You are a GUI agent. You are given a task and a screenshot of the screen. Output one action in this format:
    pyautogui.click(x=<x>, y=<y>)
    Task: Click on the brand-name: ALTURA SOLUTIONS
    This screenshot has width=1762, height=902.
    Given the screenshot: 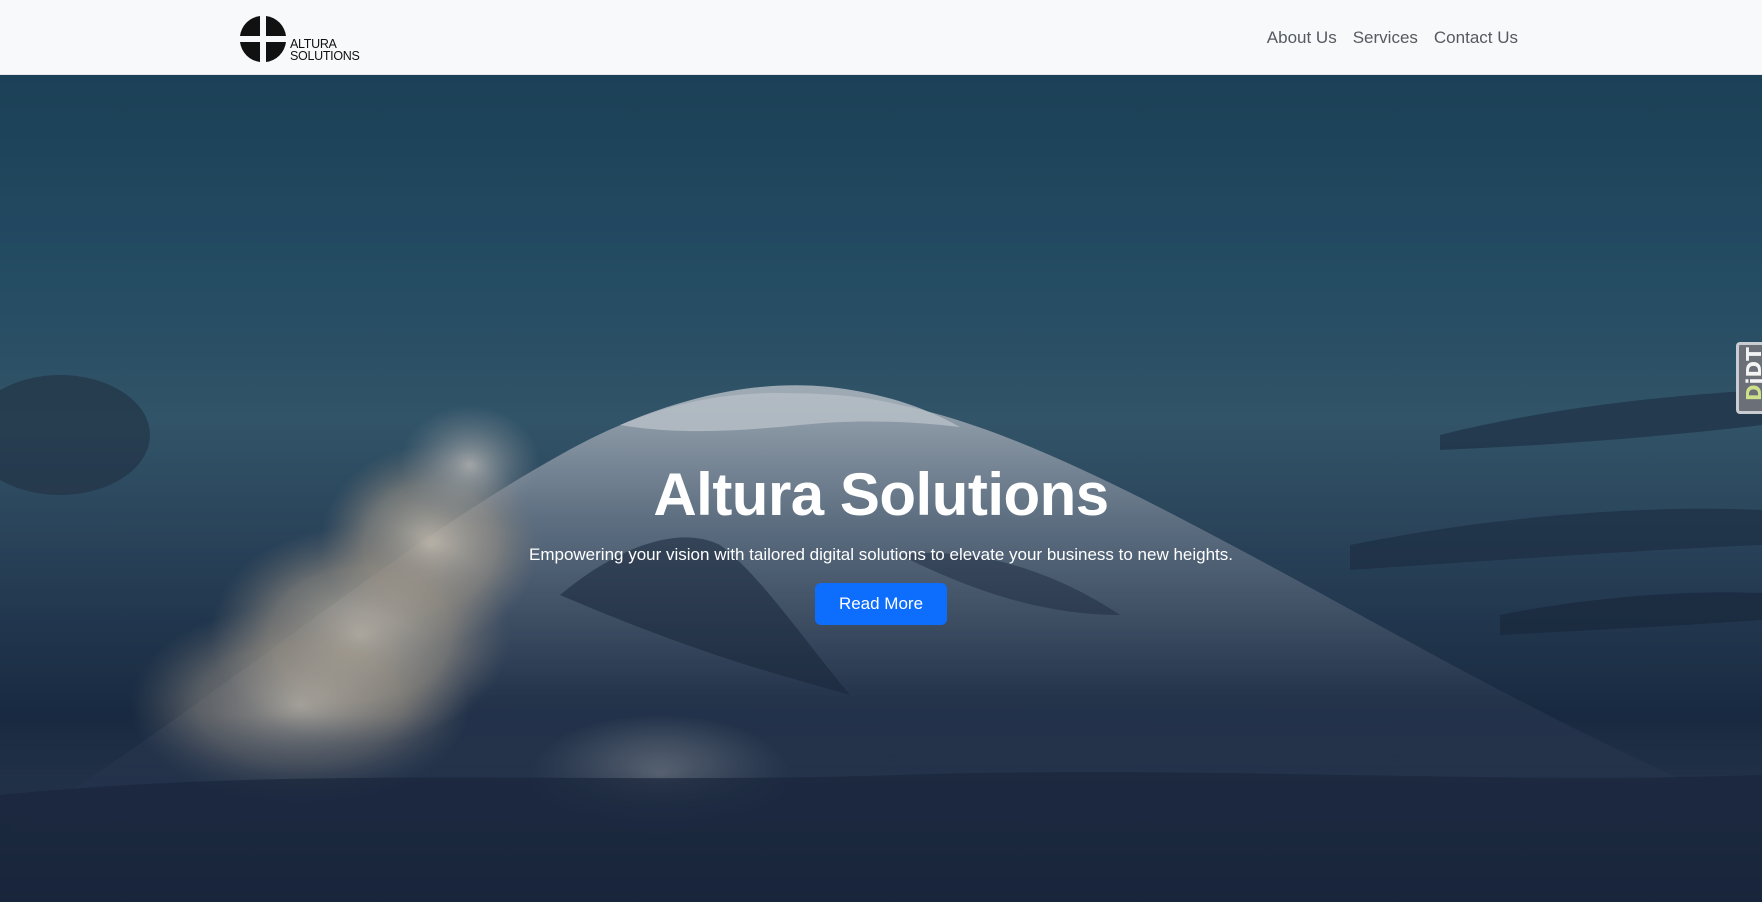 What is the action you would take?
    pyautogui.click(x=325, y=50)
    